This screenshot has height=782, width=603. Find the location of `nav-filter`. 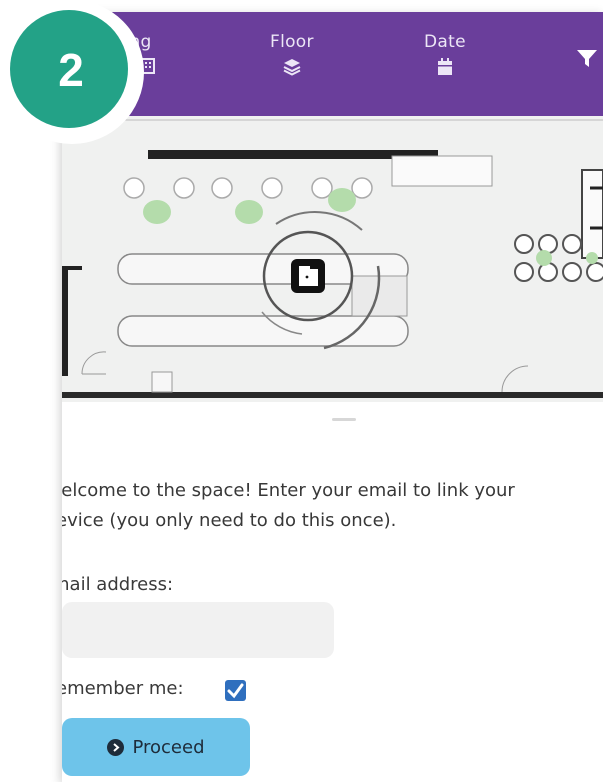

nav-filter is located at coordinates (587, 61).